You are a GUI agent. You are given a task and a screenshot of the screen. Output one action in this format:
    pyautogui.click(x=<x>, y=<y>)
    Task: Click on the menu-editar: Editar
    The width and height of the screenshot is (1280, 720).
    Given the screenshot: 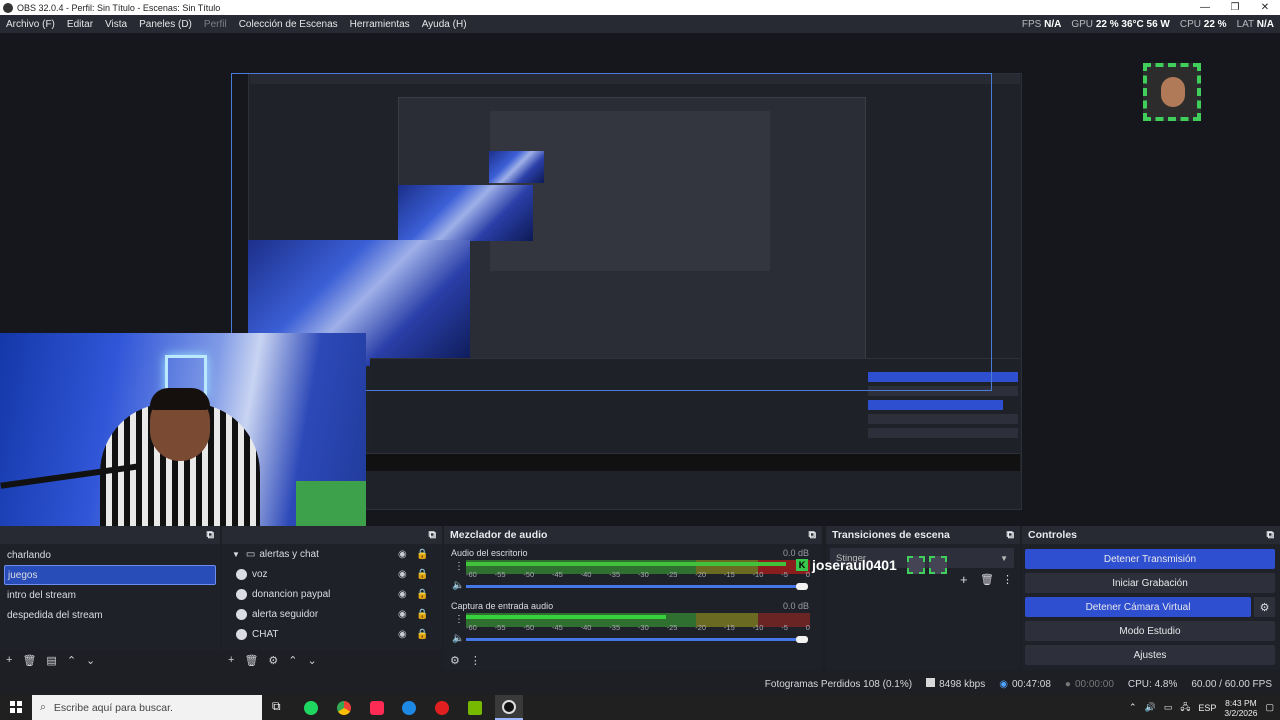 What is the action you would take?
    pyautogui.click(x=80, y=24)
    